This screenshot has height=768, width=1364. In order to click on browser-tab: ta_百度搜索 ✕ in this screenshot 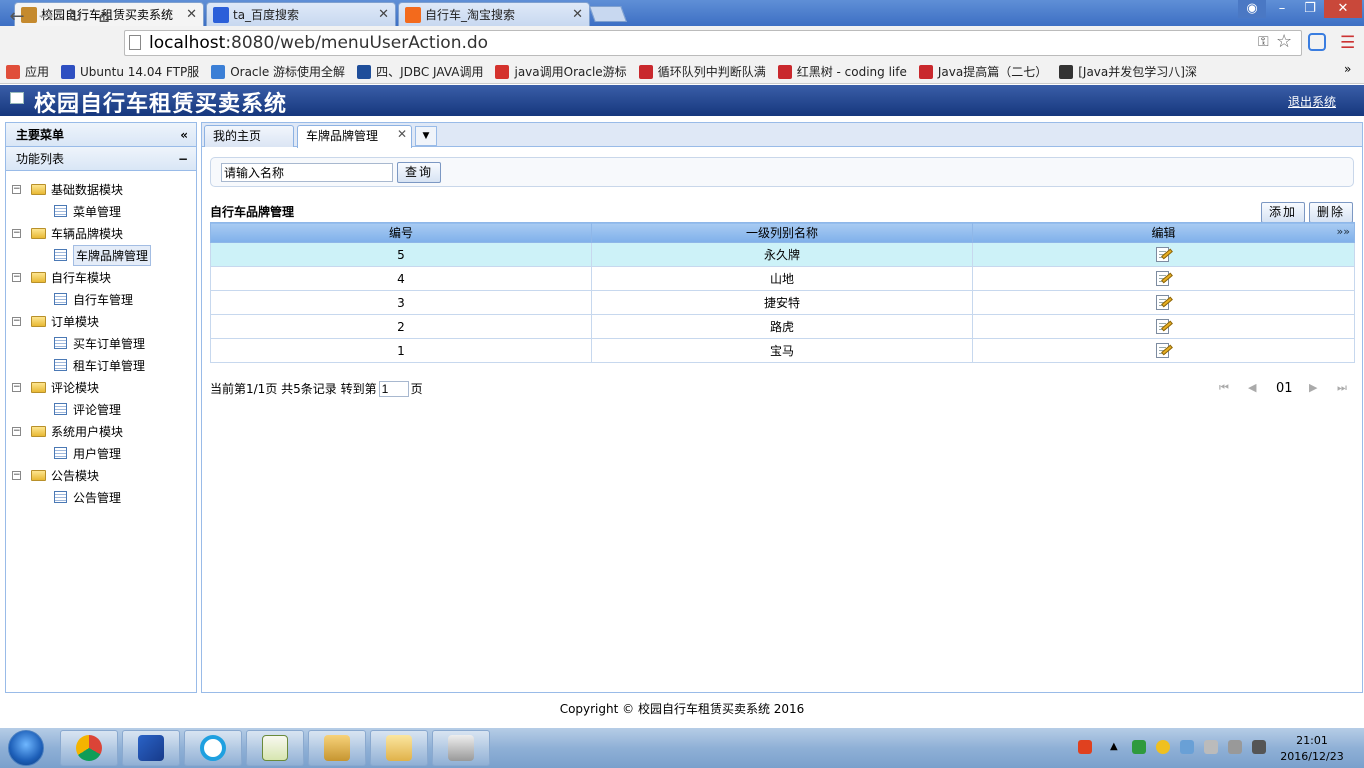, I will do `click(301, 14)`.